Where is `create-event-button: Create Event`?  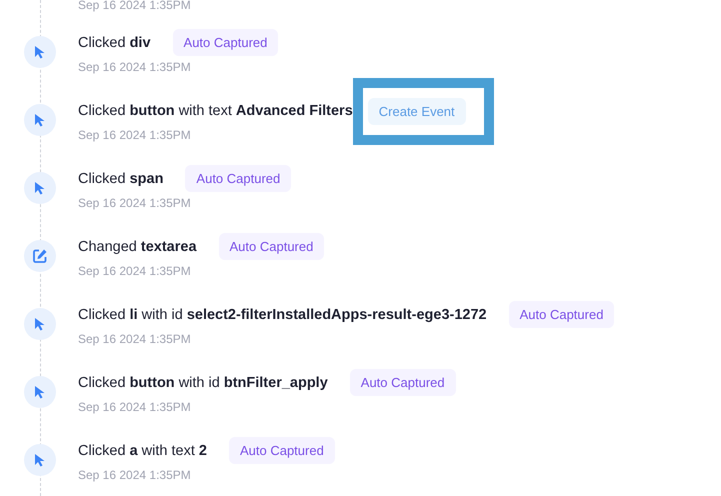
create-event-button: Create Event is located at coordinates (417, 111).